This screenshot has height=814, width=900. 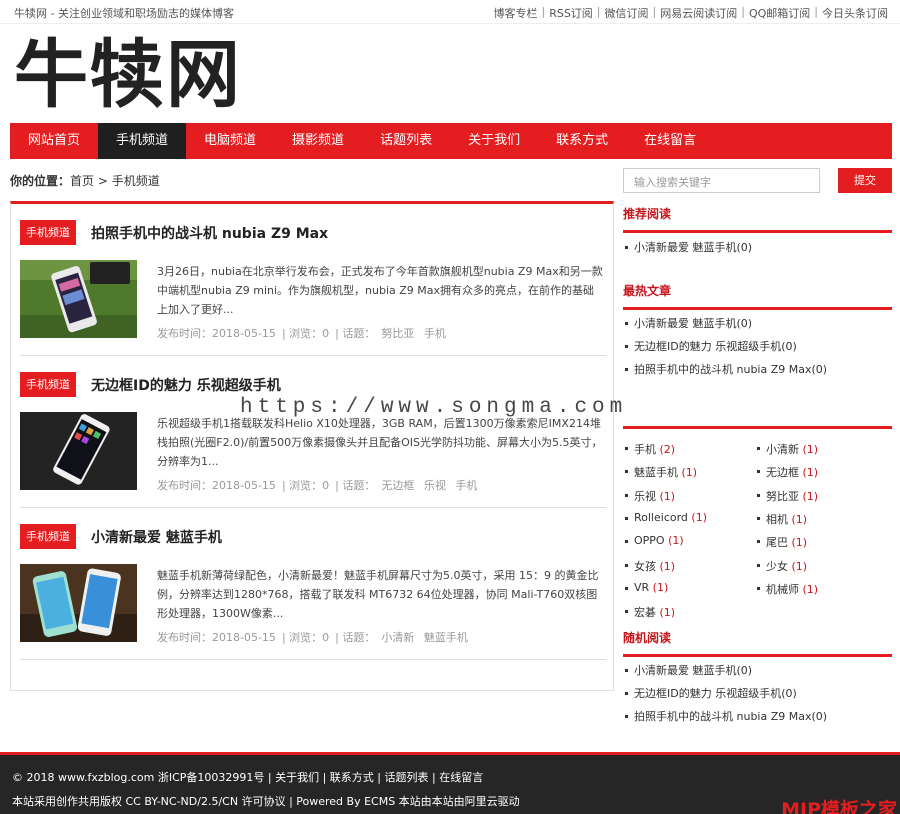 I want to click on watermark-text: https://www.songma.com, so click(x=433, y=407).